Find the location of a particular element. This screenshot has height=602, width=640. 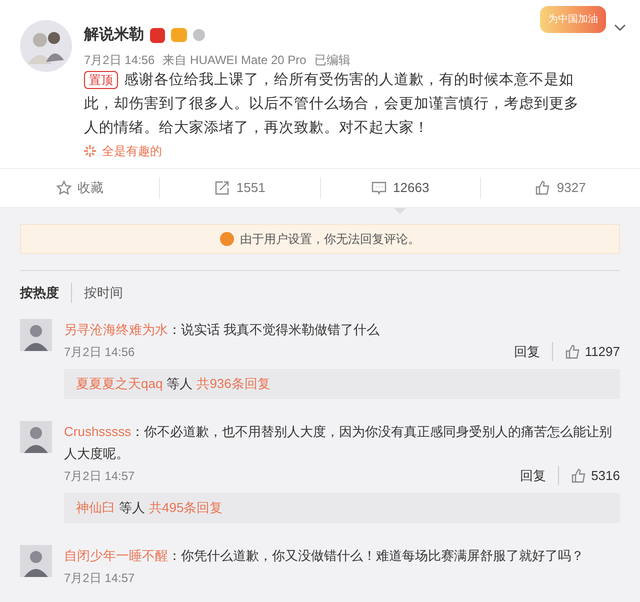

commenter-name: Crushsssss is located at coordinates (98, 431).